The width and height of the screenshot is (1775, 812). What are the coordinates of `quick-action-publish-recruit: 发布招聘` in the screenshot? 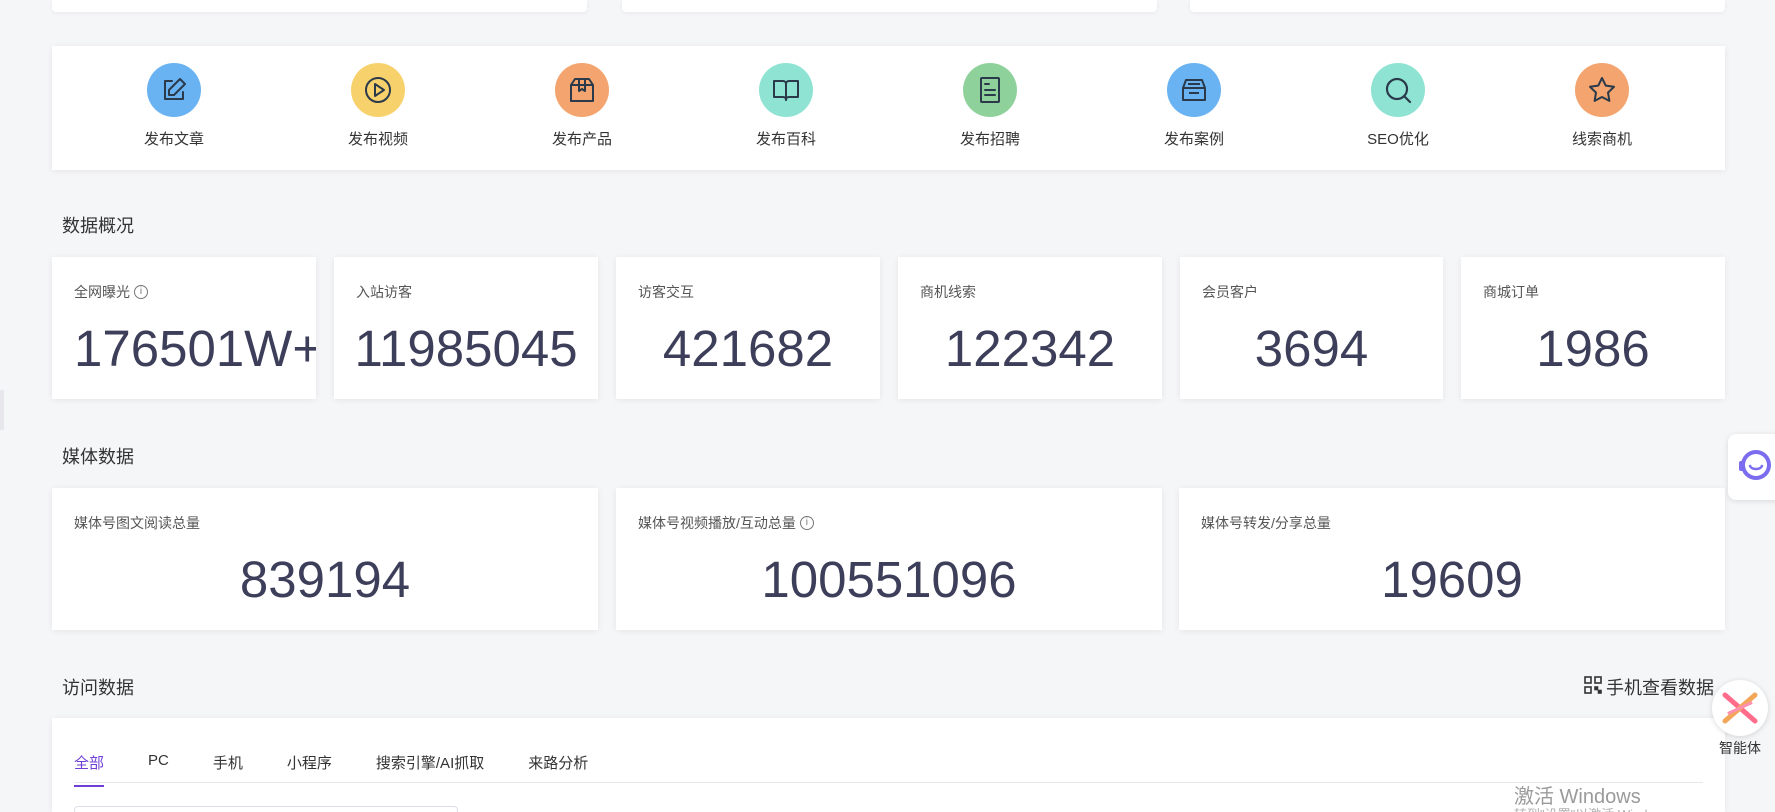 It's located at (990, 108).